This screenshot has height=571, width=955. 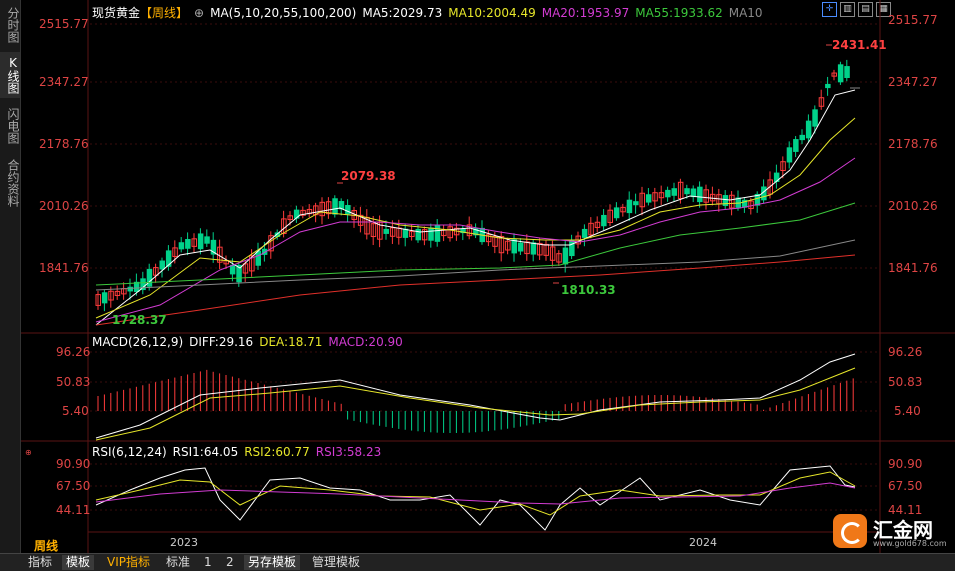 What do you see at coordinates (205, 452) in the screenshot?
I see `rsi1-value: RSI1:64.05` at bounding box center [205, 452].